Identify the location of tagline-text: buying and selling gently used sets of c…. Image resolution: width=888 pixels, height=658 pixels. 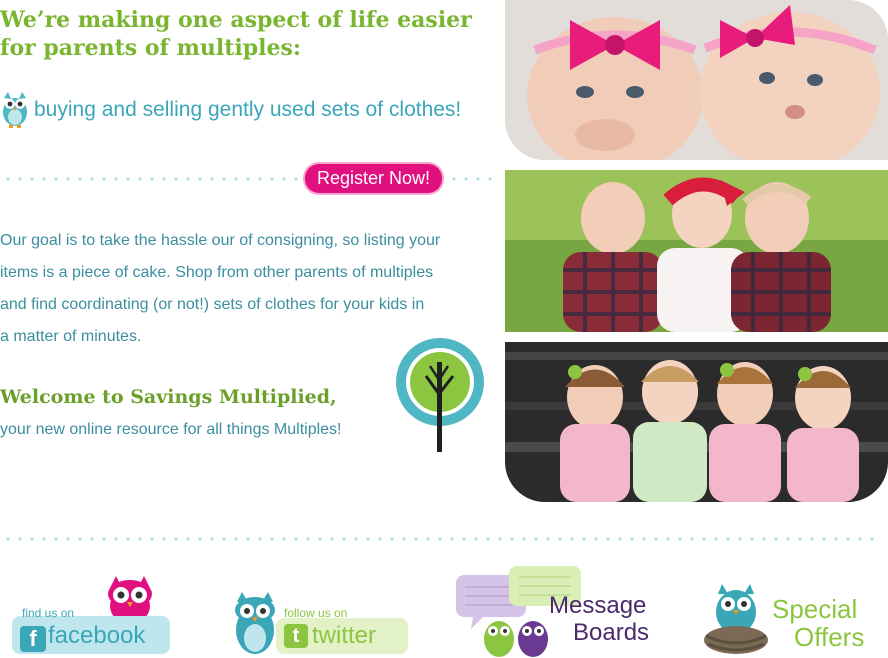
(248, 109).